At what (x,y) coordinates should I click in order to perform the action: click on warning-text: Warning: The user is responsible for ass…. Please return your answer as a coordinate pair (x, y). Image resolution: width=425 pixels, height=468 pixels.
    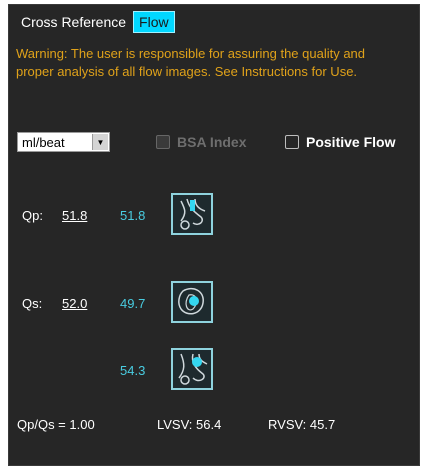
    Looking at the image, I should click on (191, 62).